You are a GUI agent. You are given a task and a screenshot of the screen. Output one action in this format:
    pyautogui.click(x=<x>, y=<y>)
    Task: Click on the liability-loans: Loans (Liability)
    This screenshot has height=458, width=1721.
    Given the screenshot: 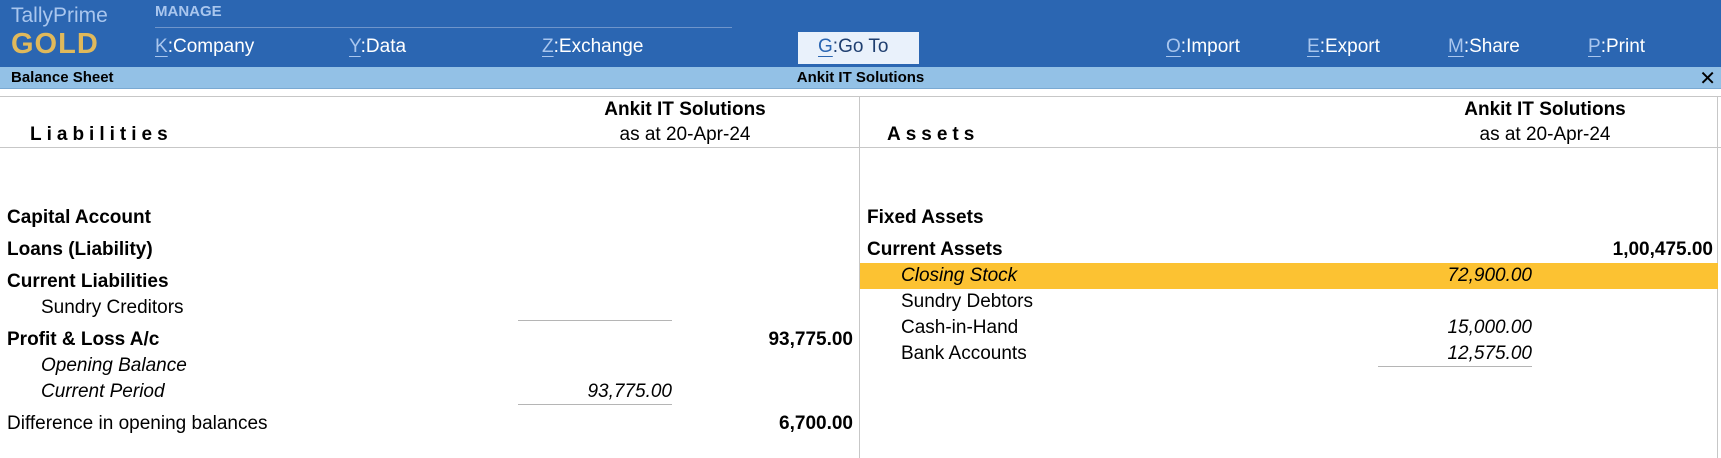 What is the action you would take?
    pyautogui.click(x=80, y=250)
    